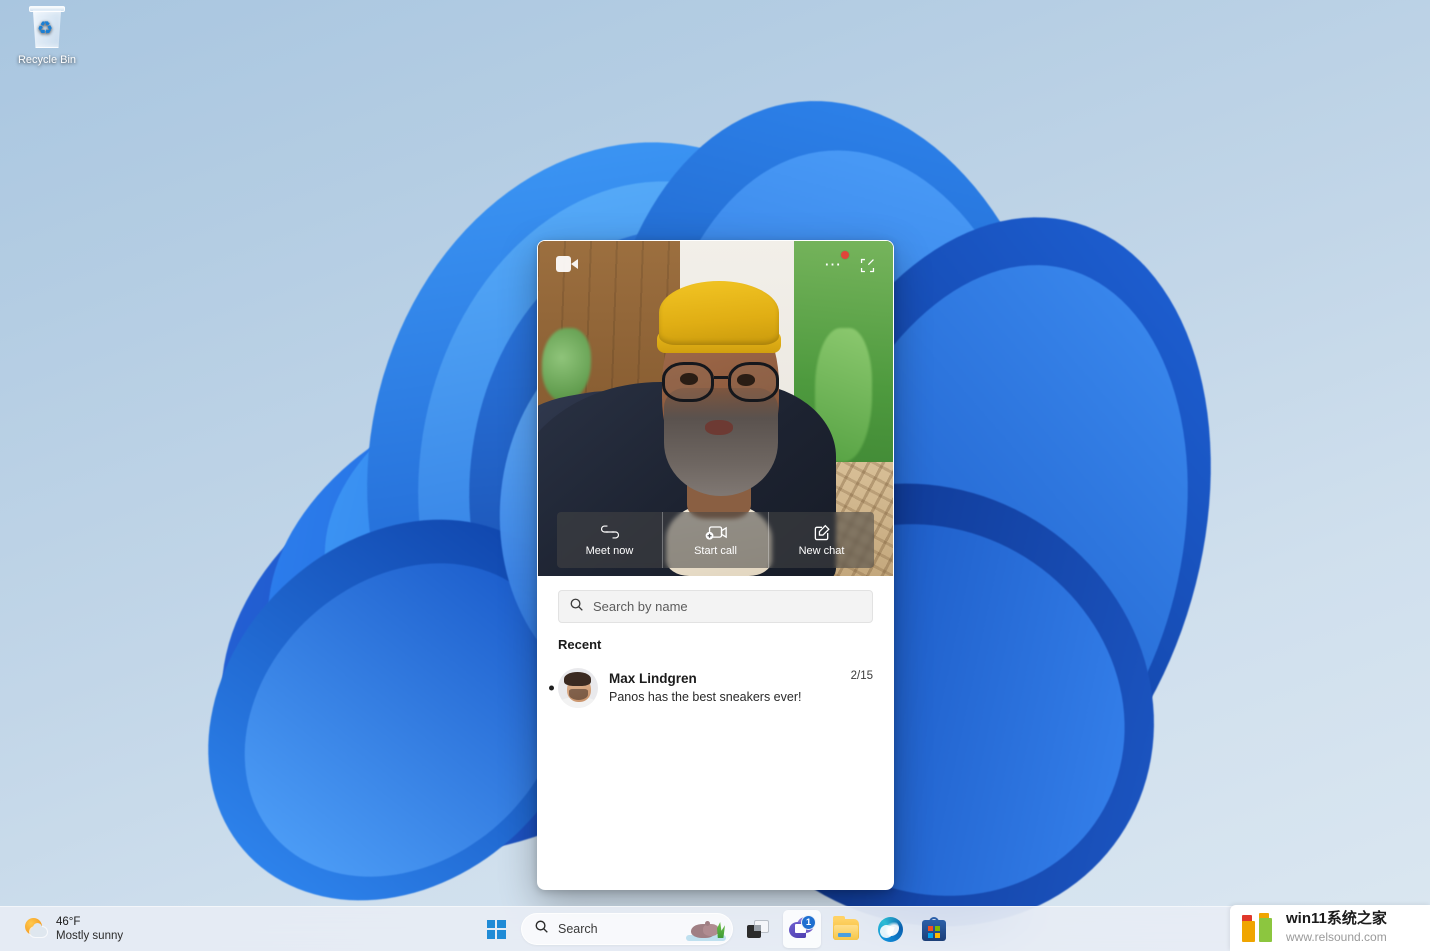  I want to click on edge-icon, so click(890, 929).